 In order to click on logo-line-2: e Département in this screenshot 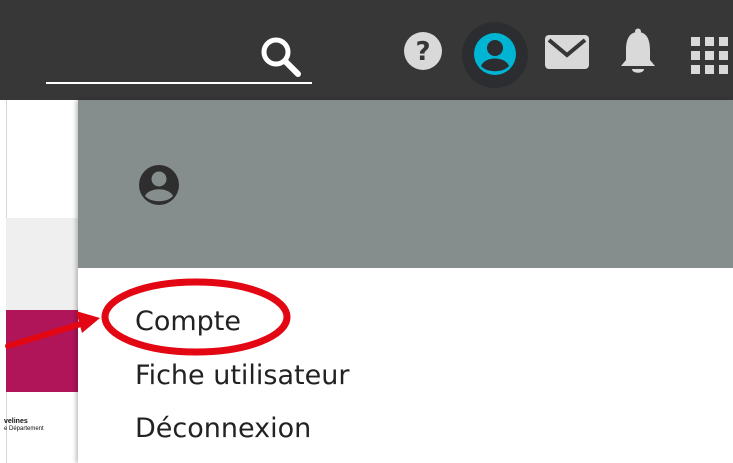, I will do `click(24, 429)`.